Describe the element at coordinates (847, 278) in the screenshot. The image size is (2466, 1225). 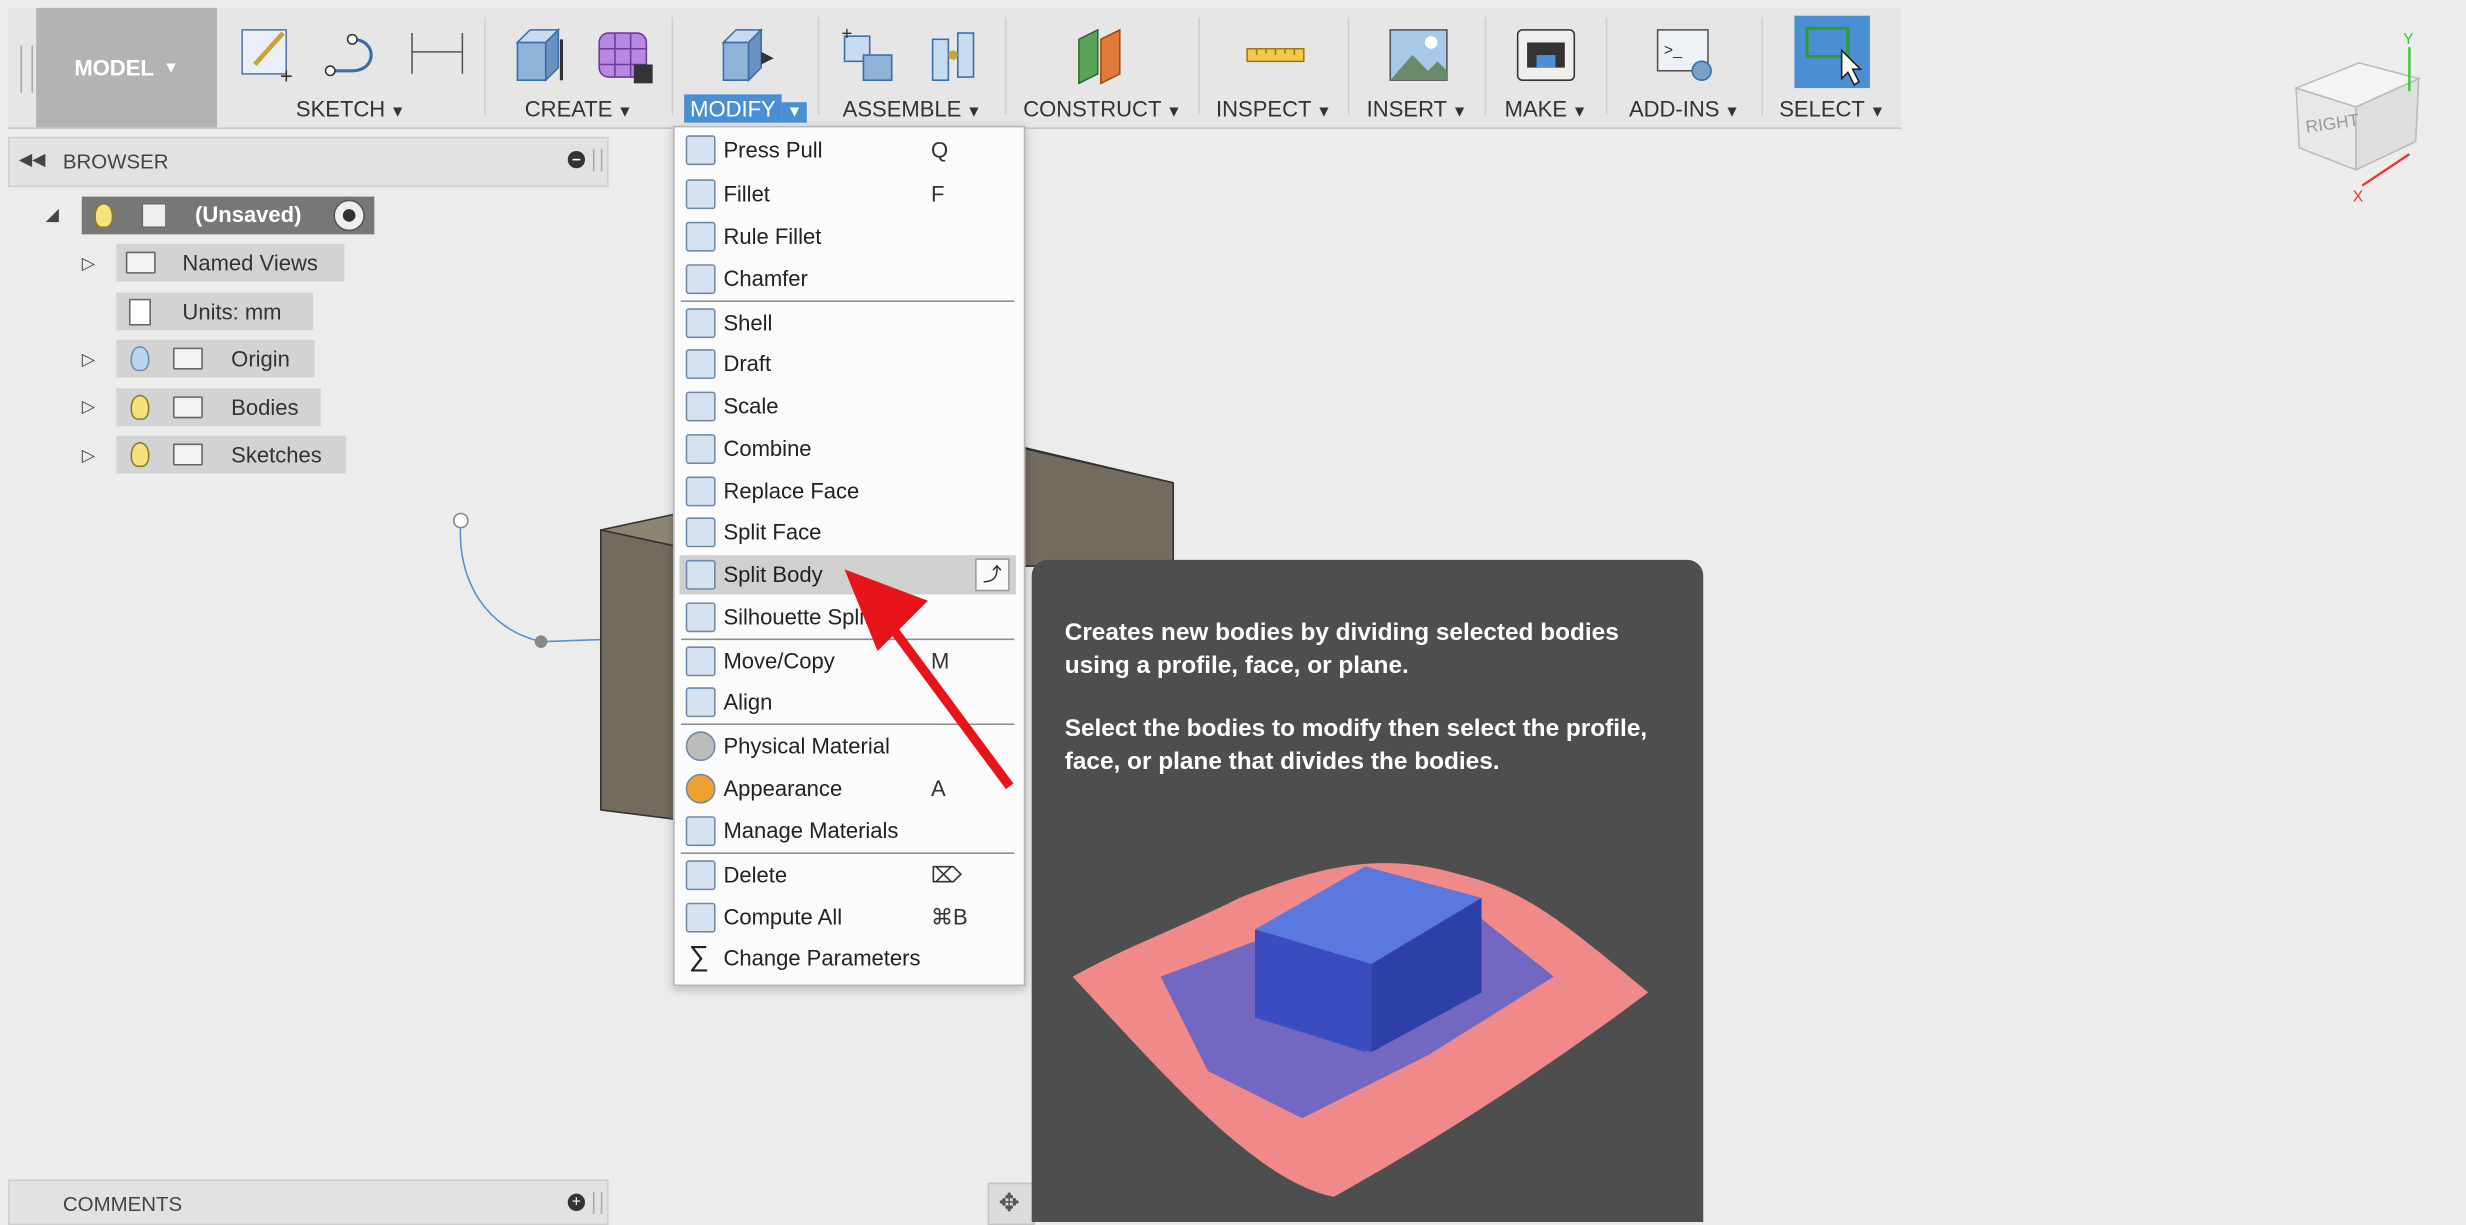
I see `menu-item-chamfer: Chamfer` at that location.